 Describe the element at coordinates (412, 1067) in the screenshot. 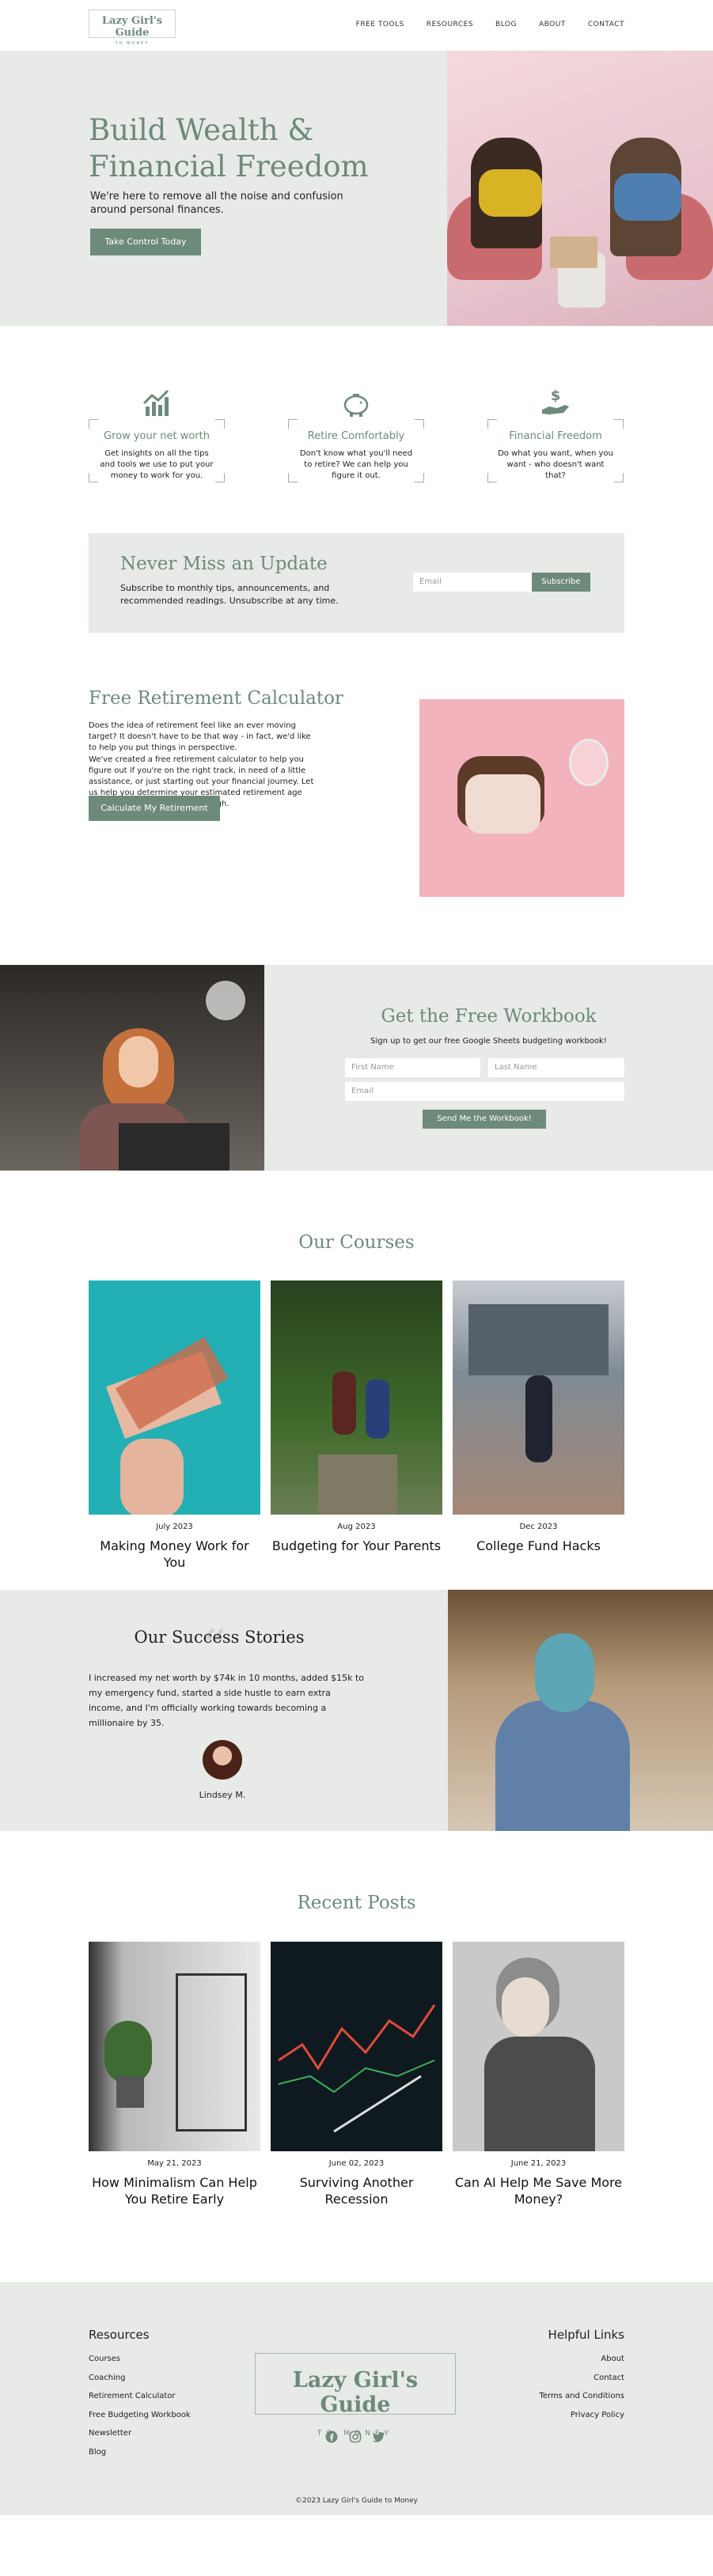

I see `first-name-input: First Name` at that location.